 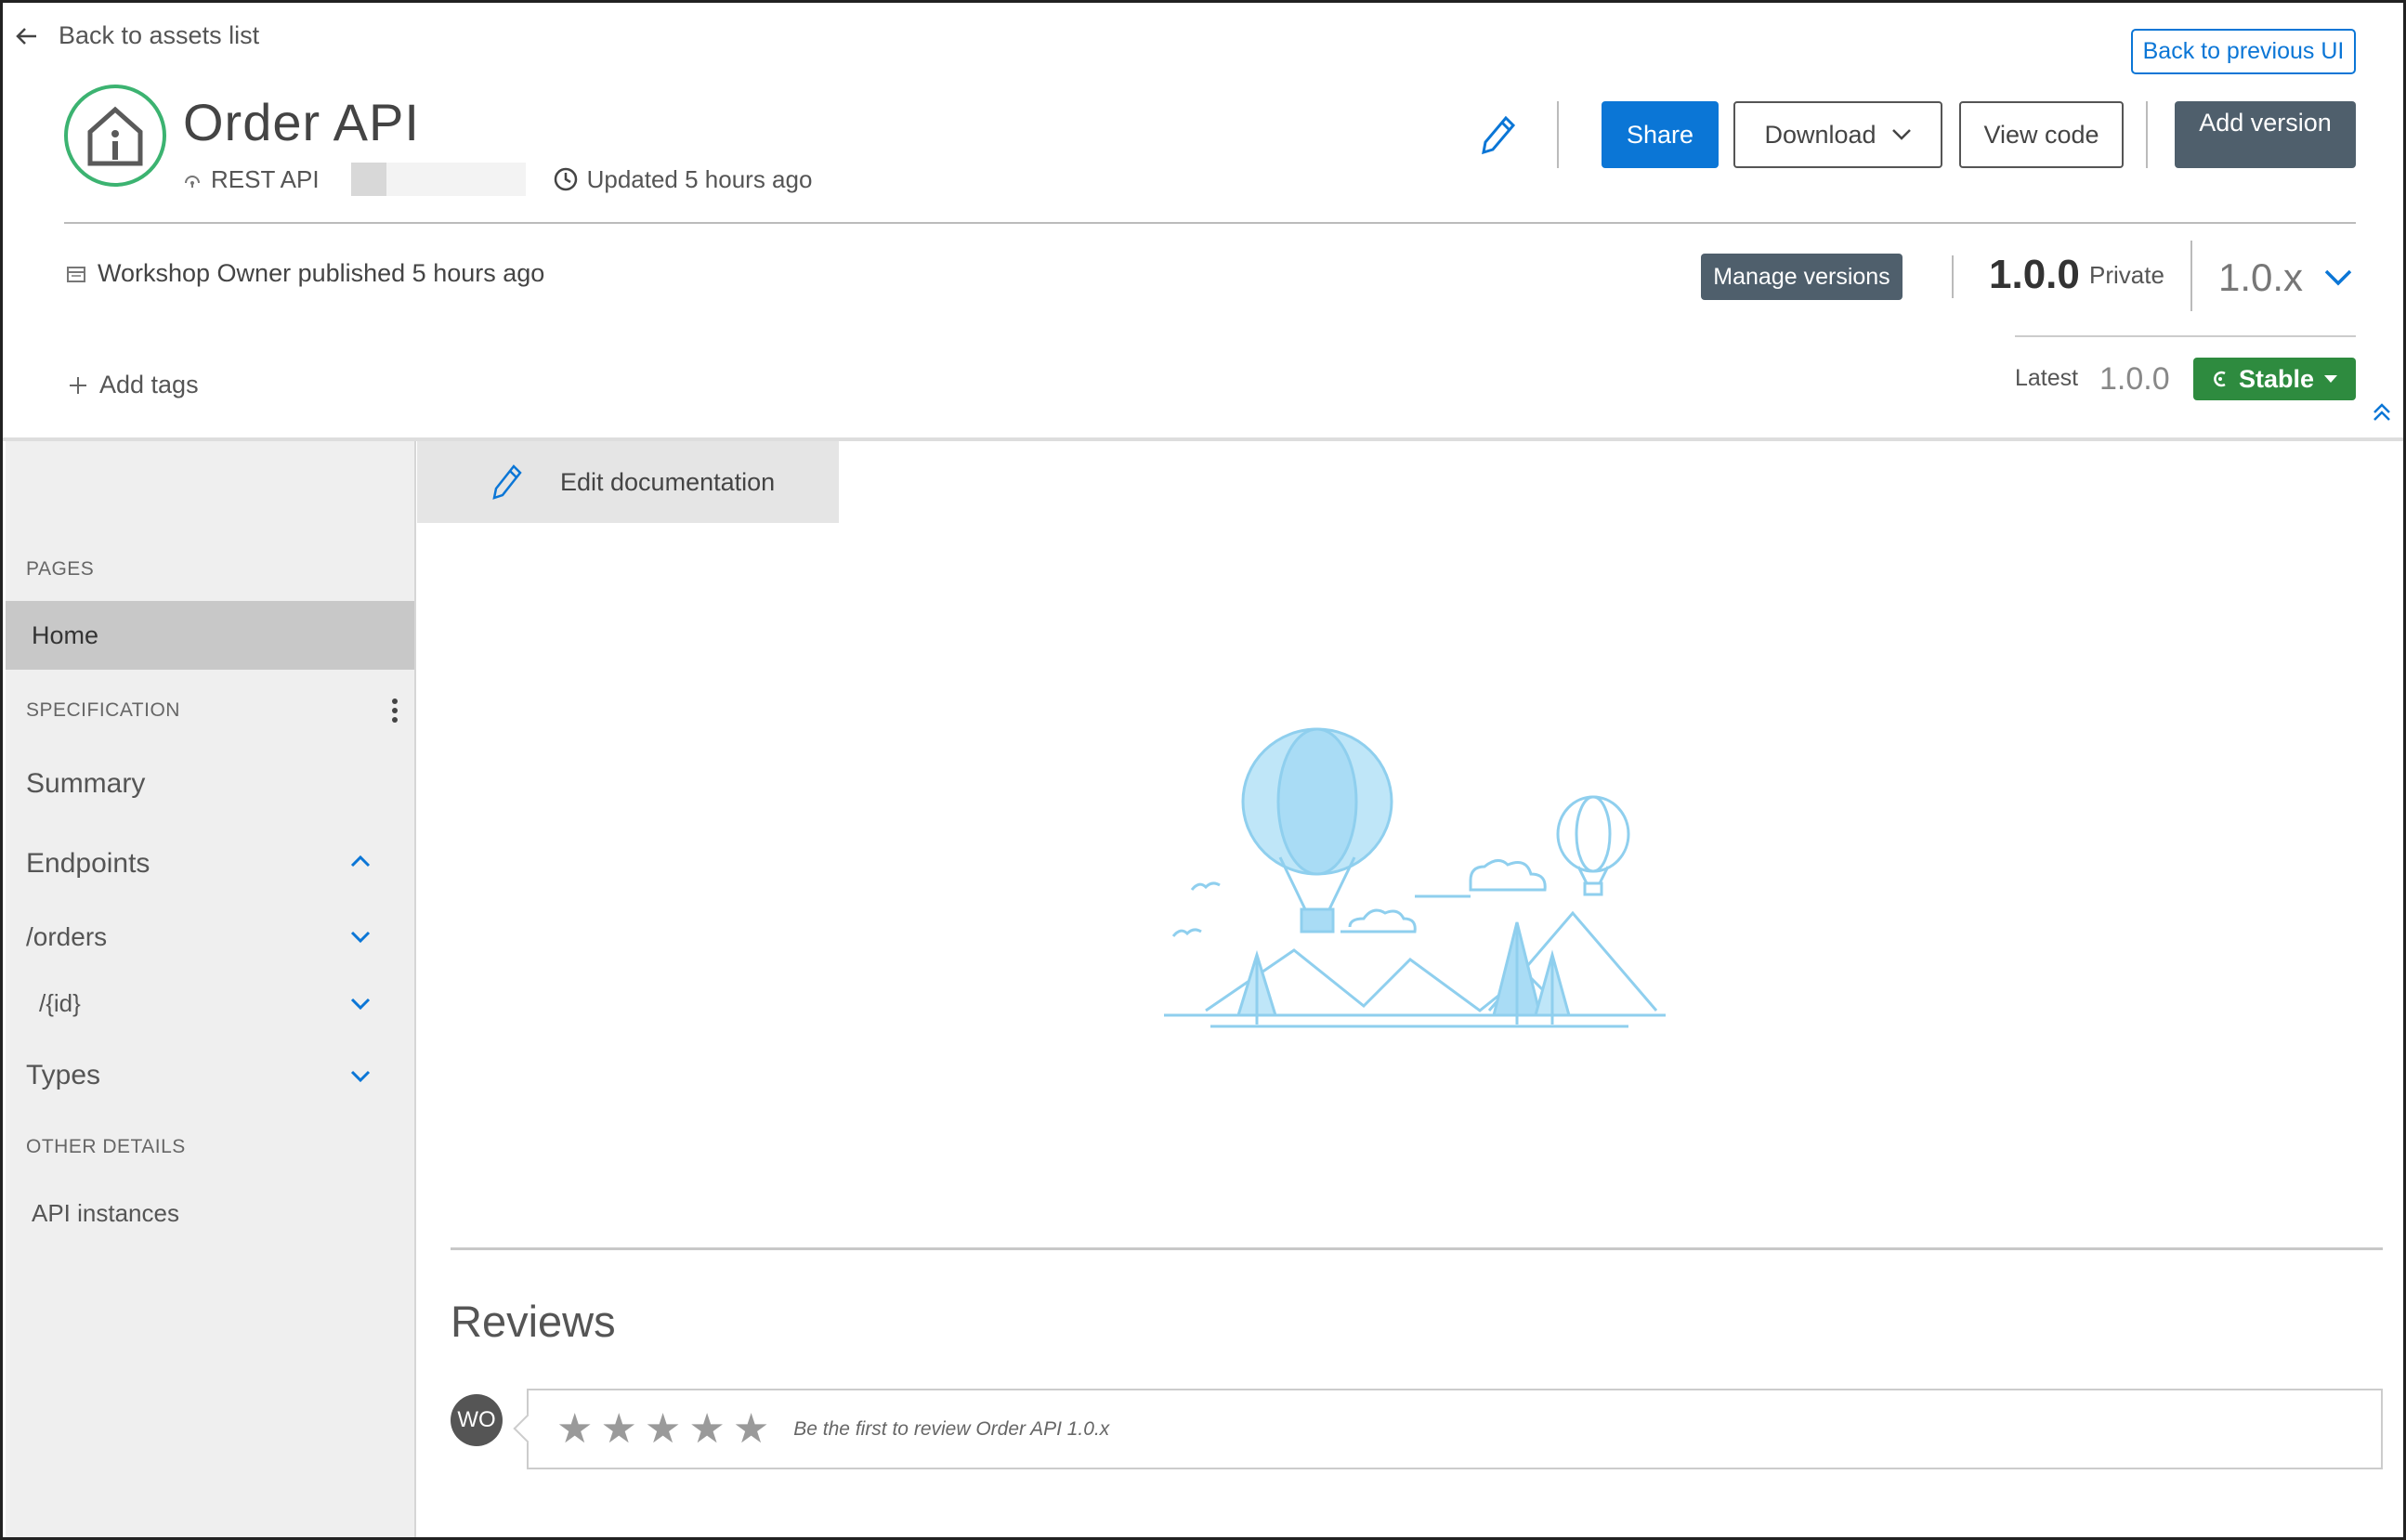 I want to click on latest-label: Latest, so click(x=2047, y=378).